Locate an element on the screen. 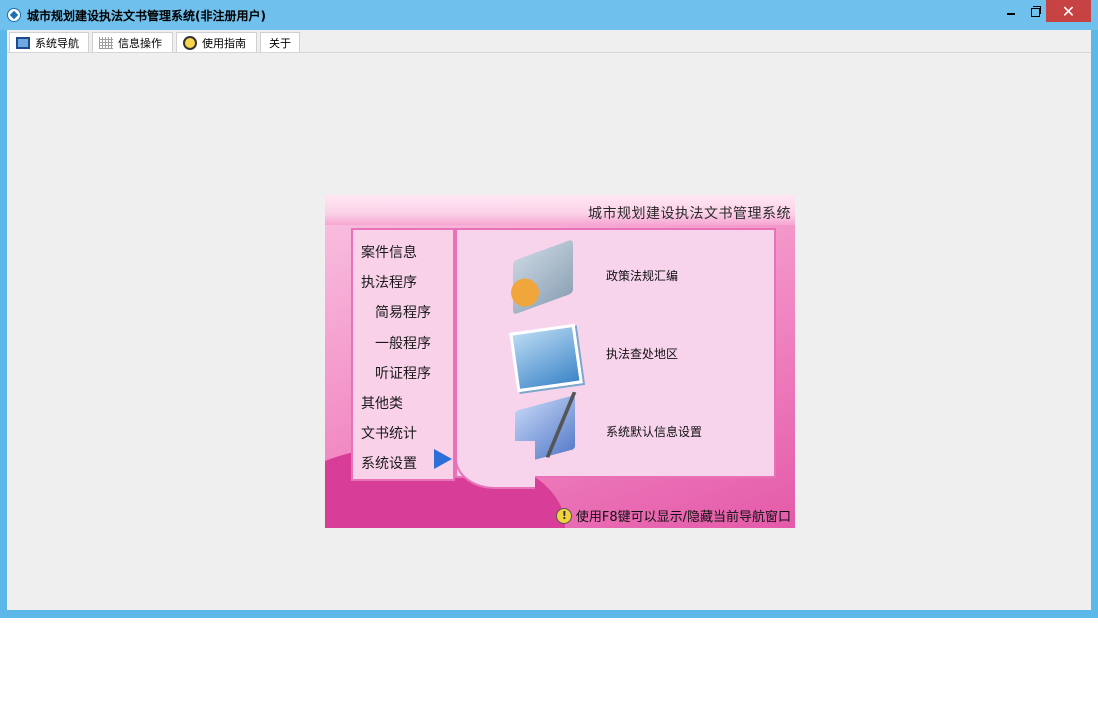 The height and width of the screenshot is (722, 1098). close-button: ✕ is located at coordinates (1068, 11).